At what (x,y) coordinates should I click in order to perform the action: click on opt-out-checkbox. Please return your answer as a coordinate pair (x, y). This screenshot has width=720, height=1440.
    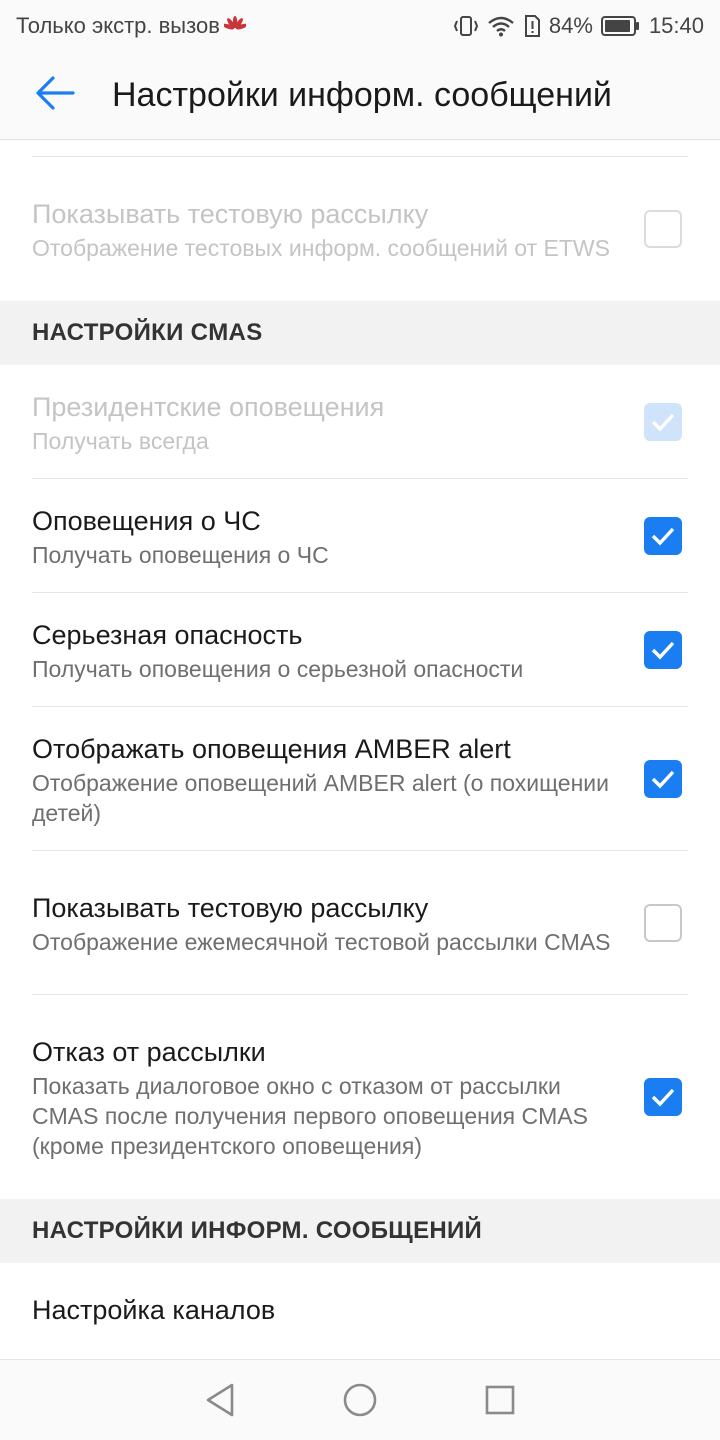
    Looking at the image, I should click on (663, 1097).